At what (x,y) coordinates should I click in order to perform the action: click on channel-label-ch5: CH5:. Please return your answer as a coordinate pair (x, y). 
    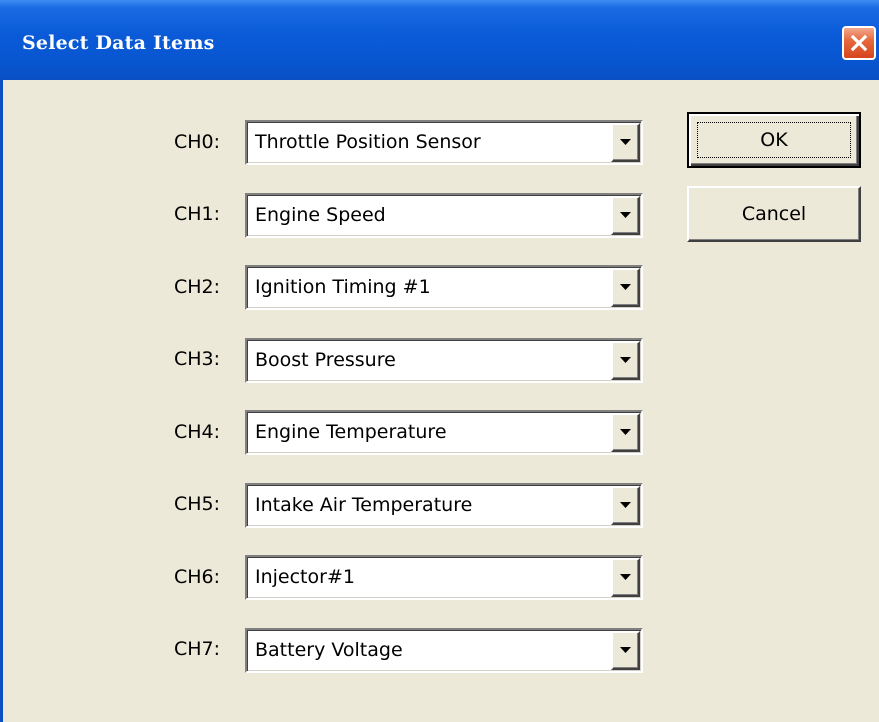
    Looking at the image, I should click on (196, 504).